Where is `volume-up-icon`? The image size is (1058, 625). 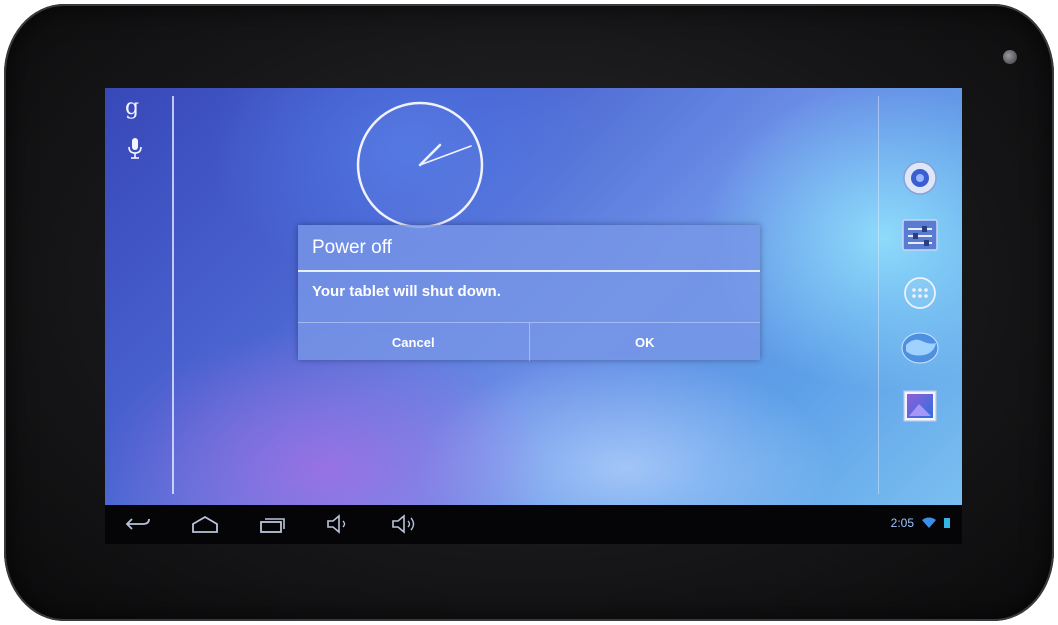
volume-up-icon is located at coordinates (404, 524).